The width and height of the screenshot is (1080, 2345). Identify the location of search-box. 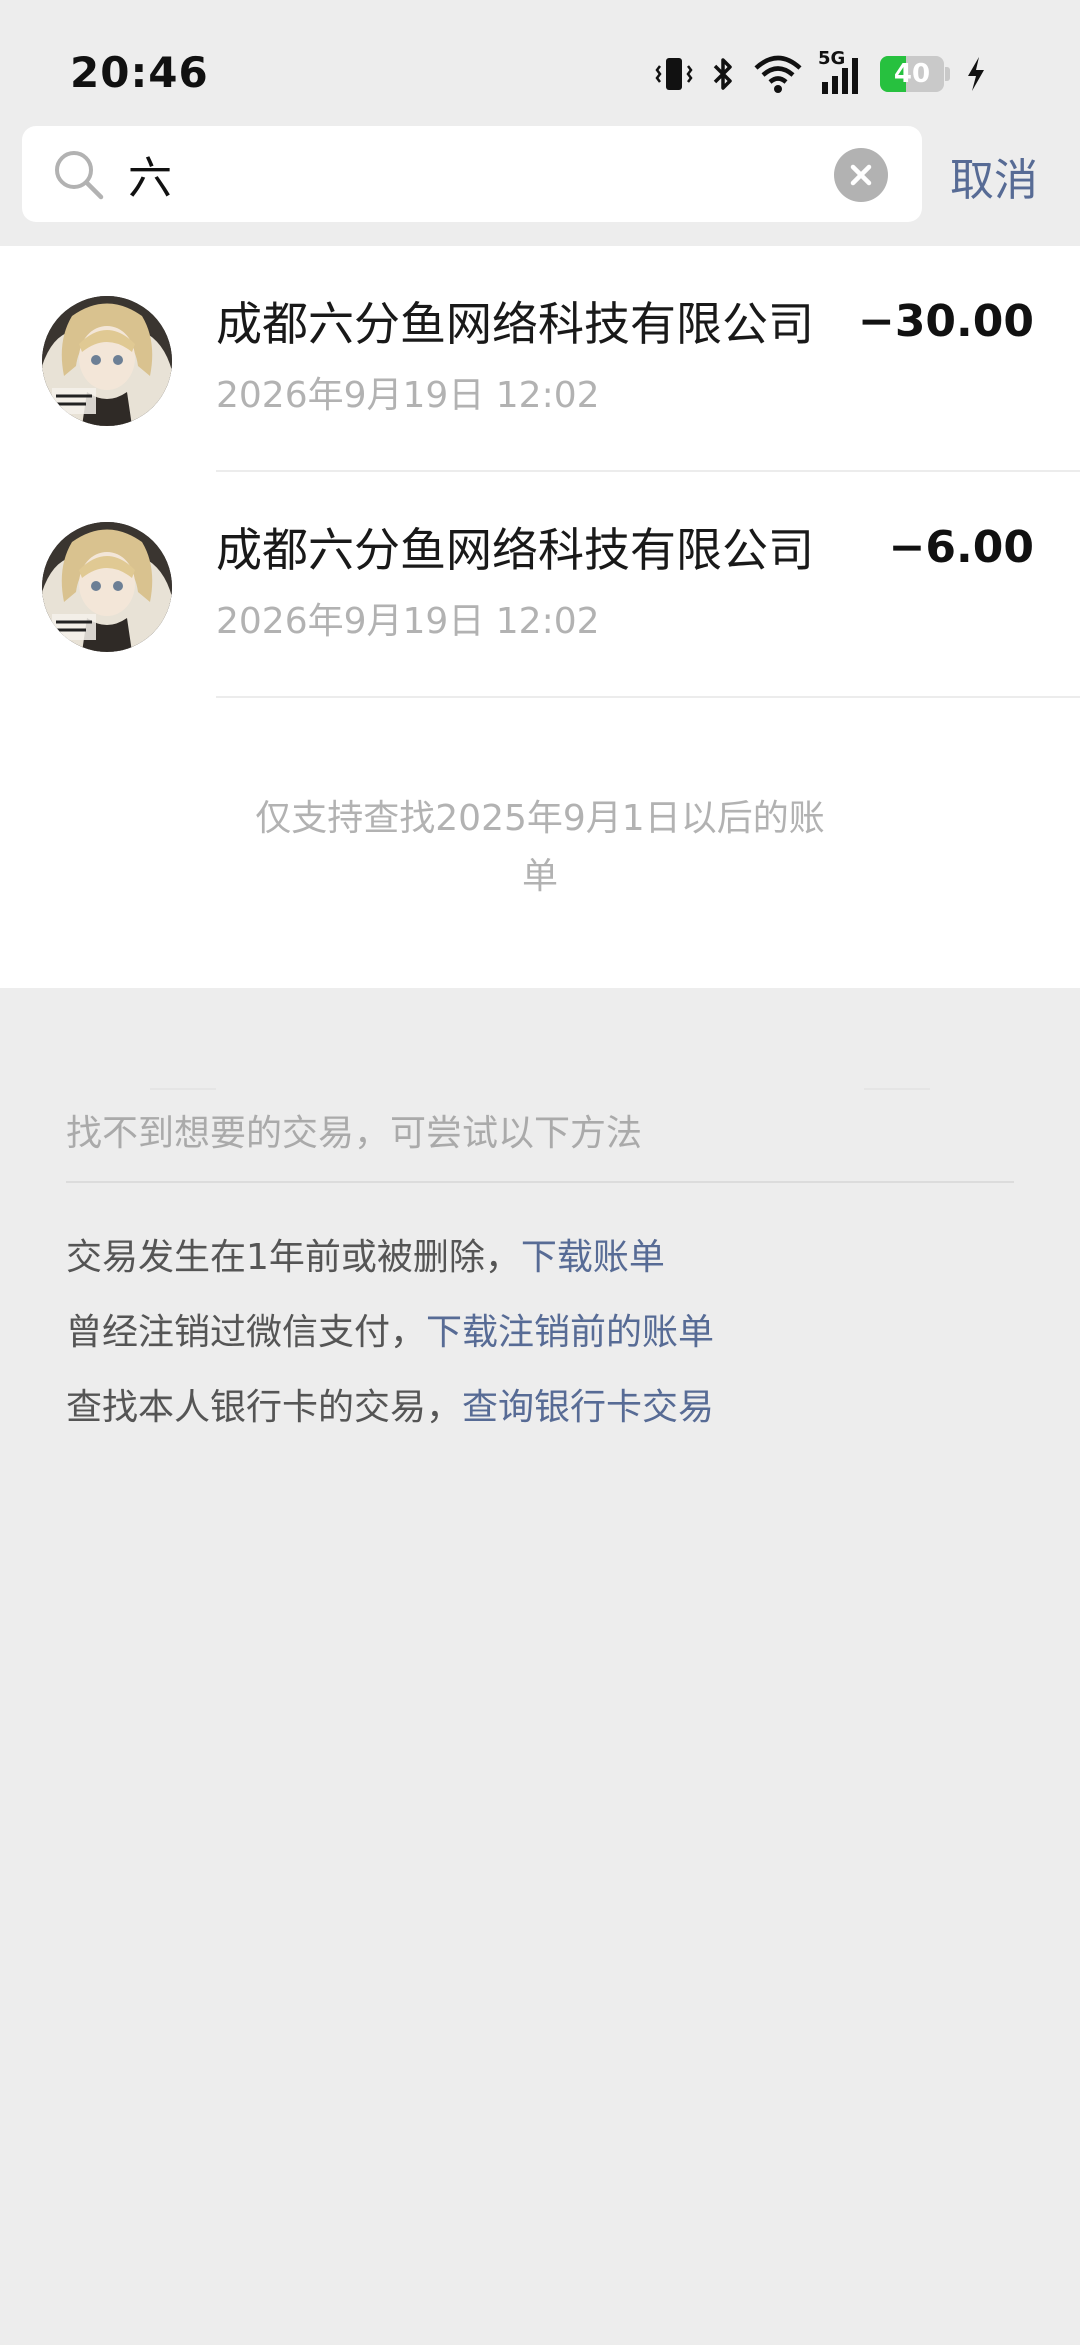
(472, 174).